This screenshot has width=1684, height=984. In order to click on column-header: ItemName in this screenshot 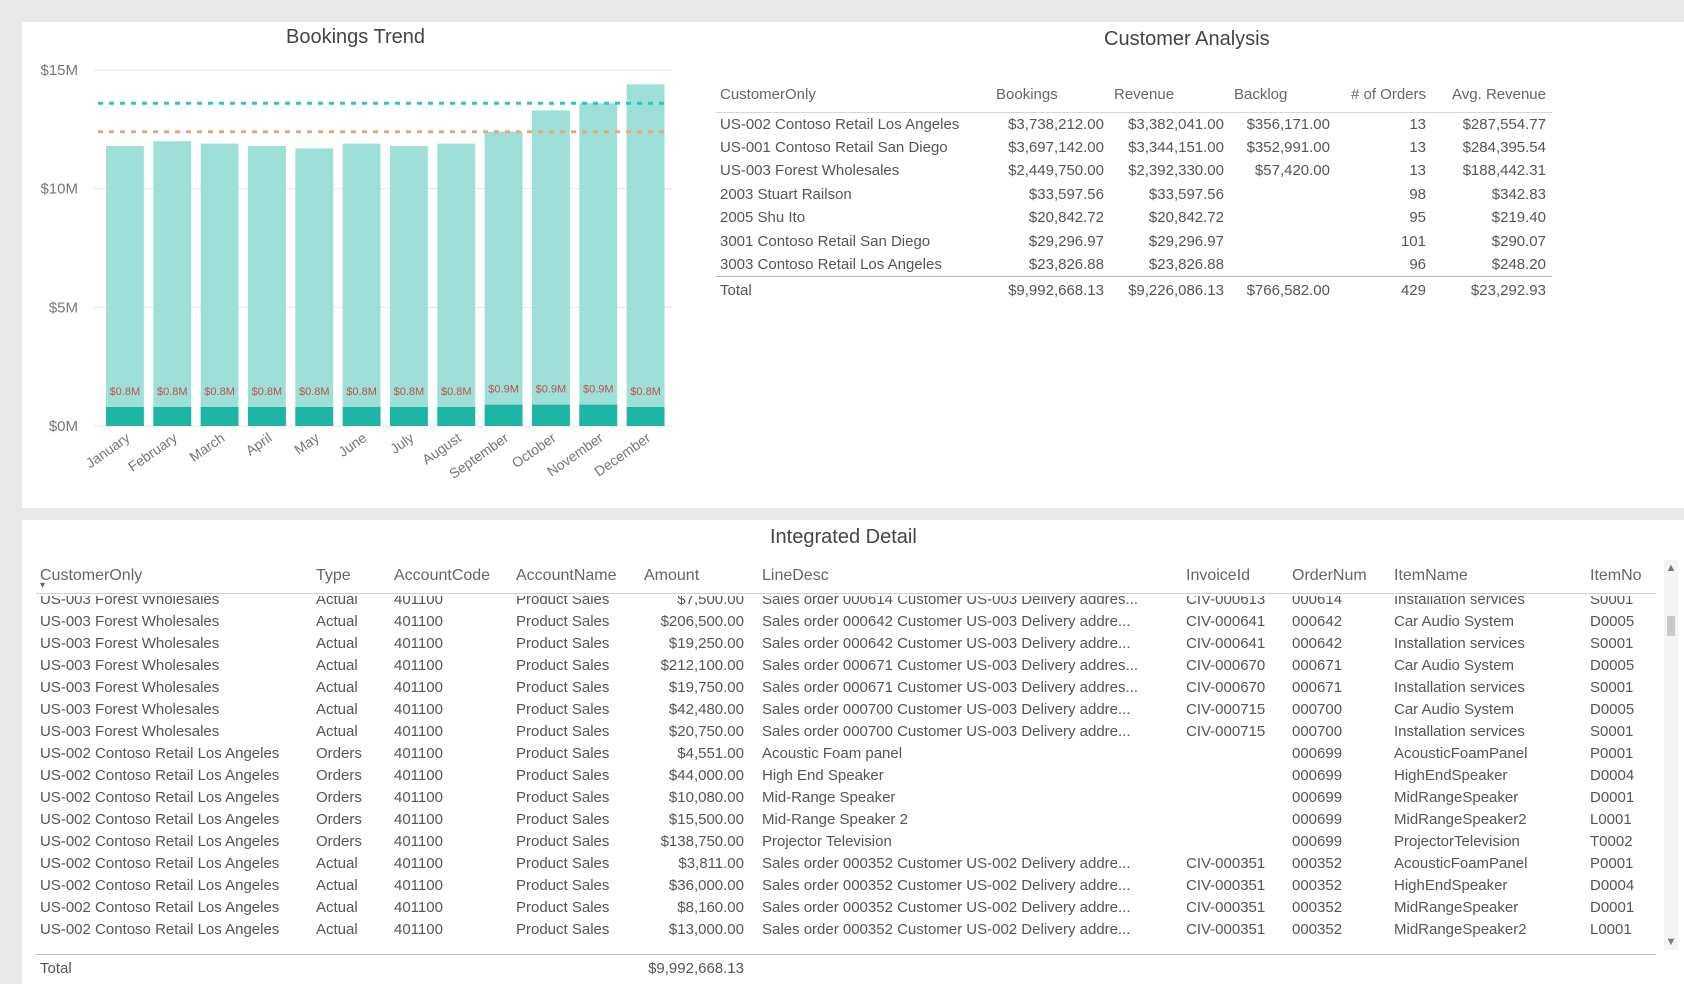, I will do `click(1431, 576)`.